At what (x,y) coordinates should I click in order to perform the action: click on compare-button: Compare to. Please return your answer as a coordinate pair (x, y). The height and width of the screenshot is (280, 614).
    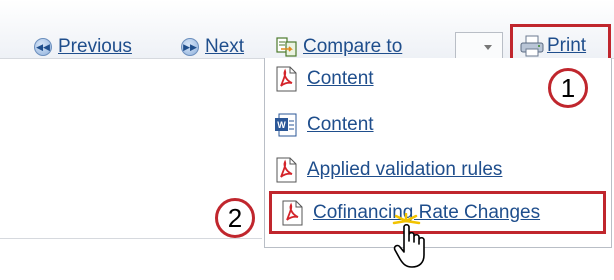
    Looking at the image, I should click on (339, 47).